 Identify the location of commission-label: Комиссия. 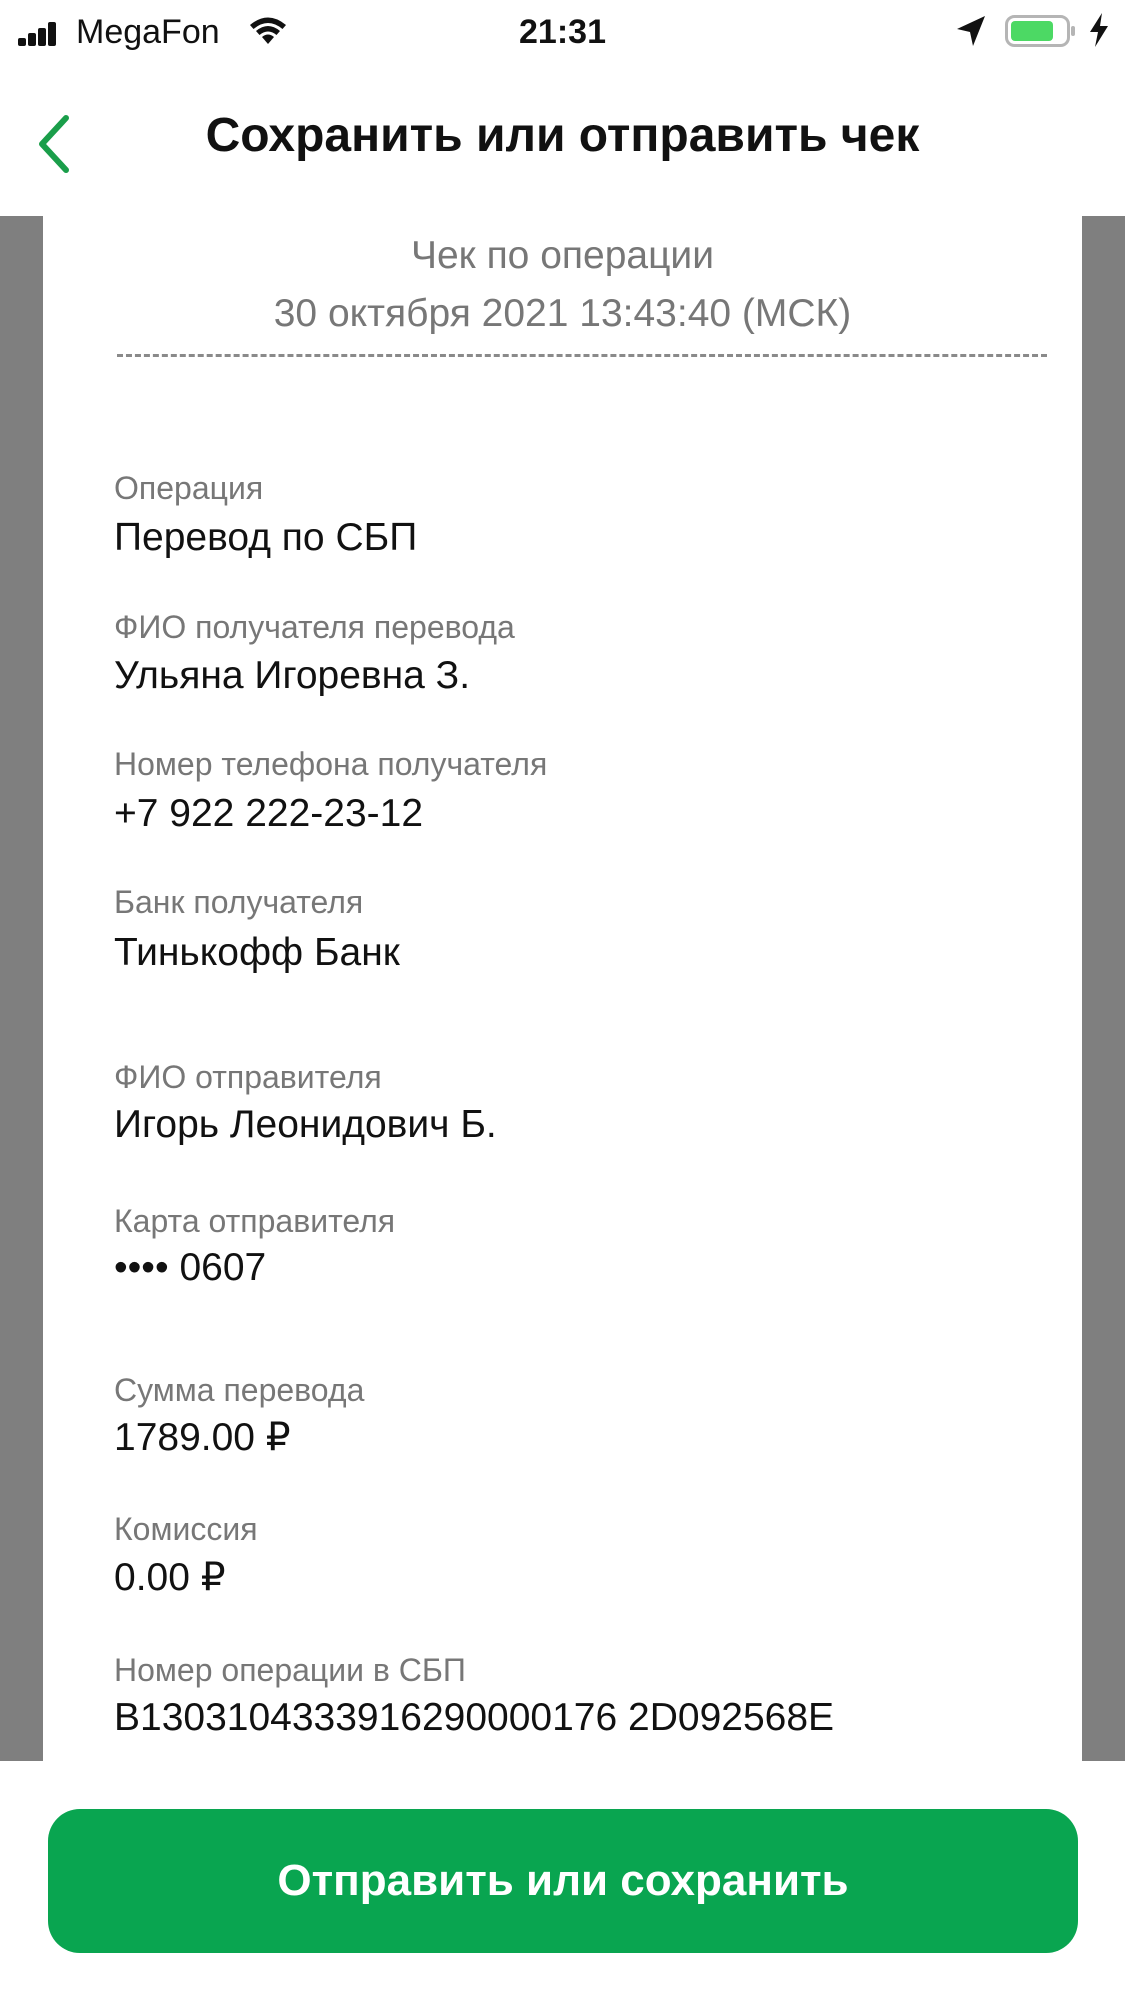
(186, 1529).